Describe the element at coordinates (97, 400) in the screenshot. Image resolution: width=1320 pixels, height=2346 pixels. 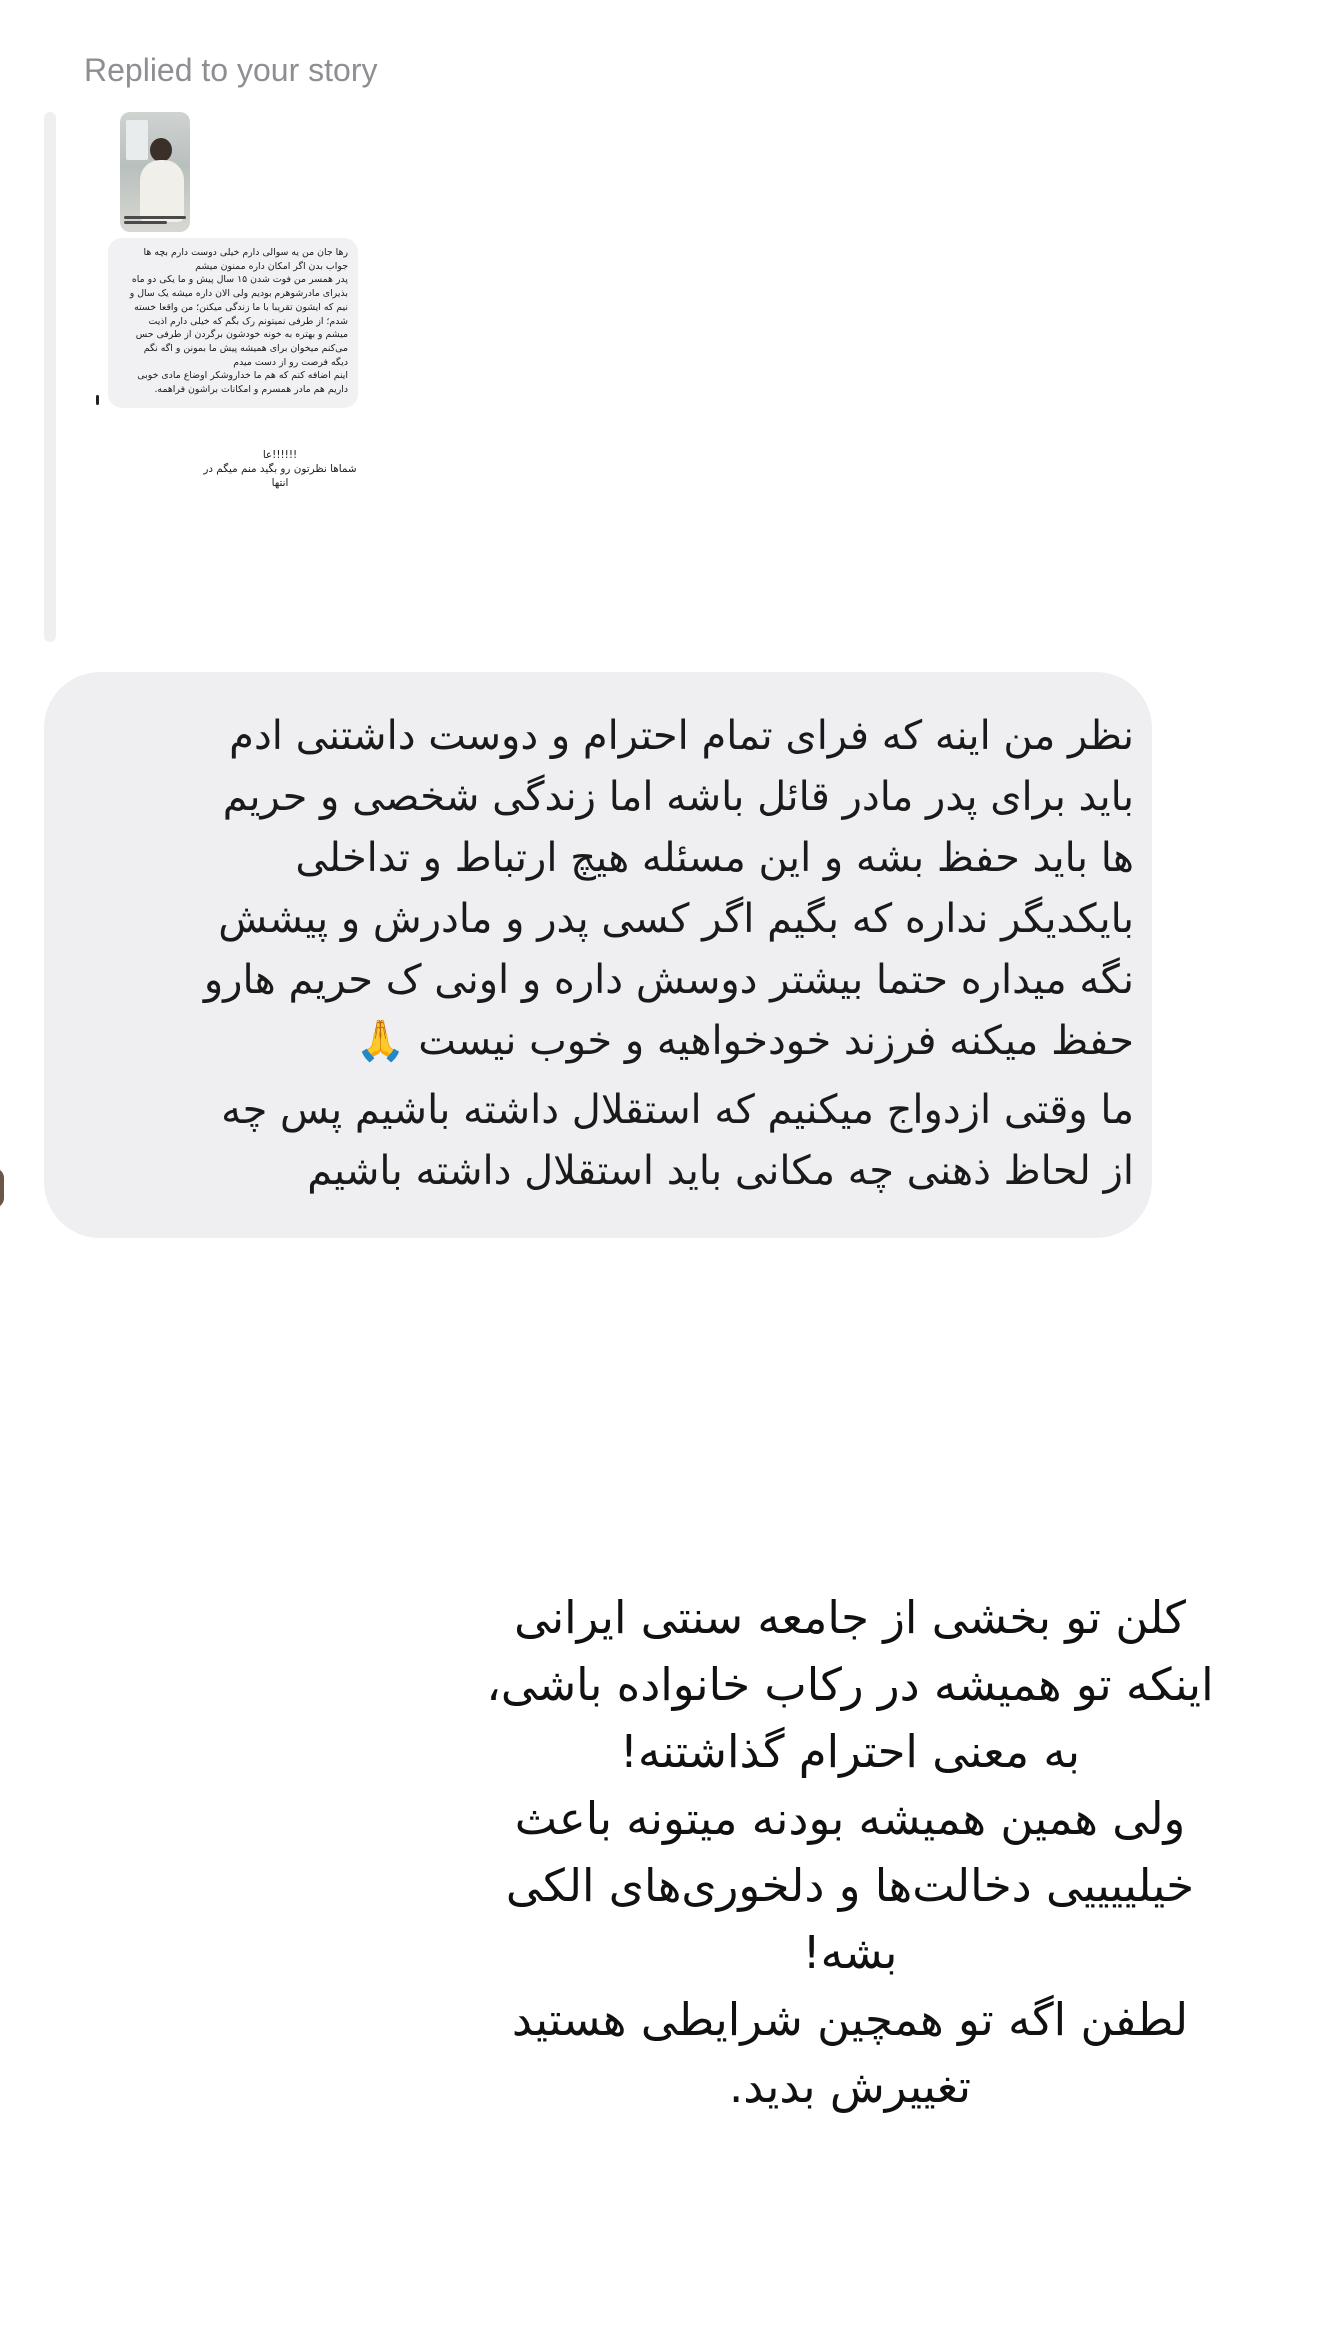
I see `story-card-marker` at that location.